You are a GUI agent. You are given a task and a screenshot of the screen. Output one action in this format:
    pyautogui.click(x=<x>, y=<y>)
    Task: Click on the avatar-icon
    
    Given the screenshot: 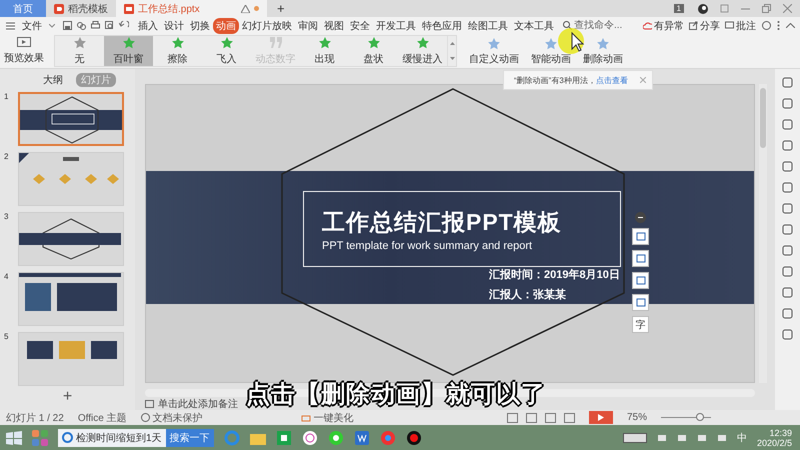 What is the action you would take?
    pyautogui.click(x=703, y=9)
    